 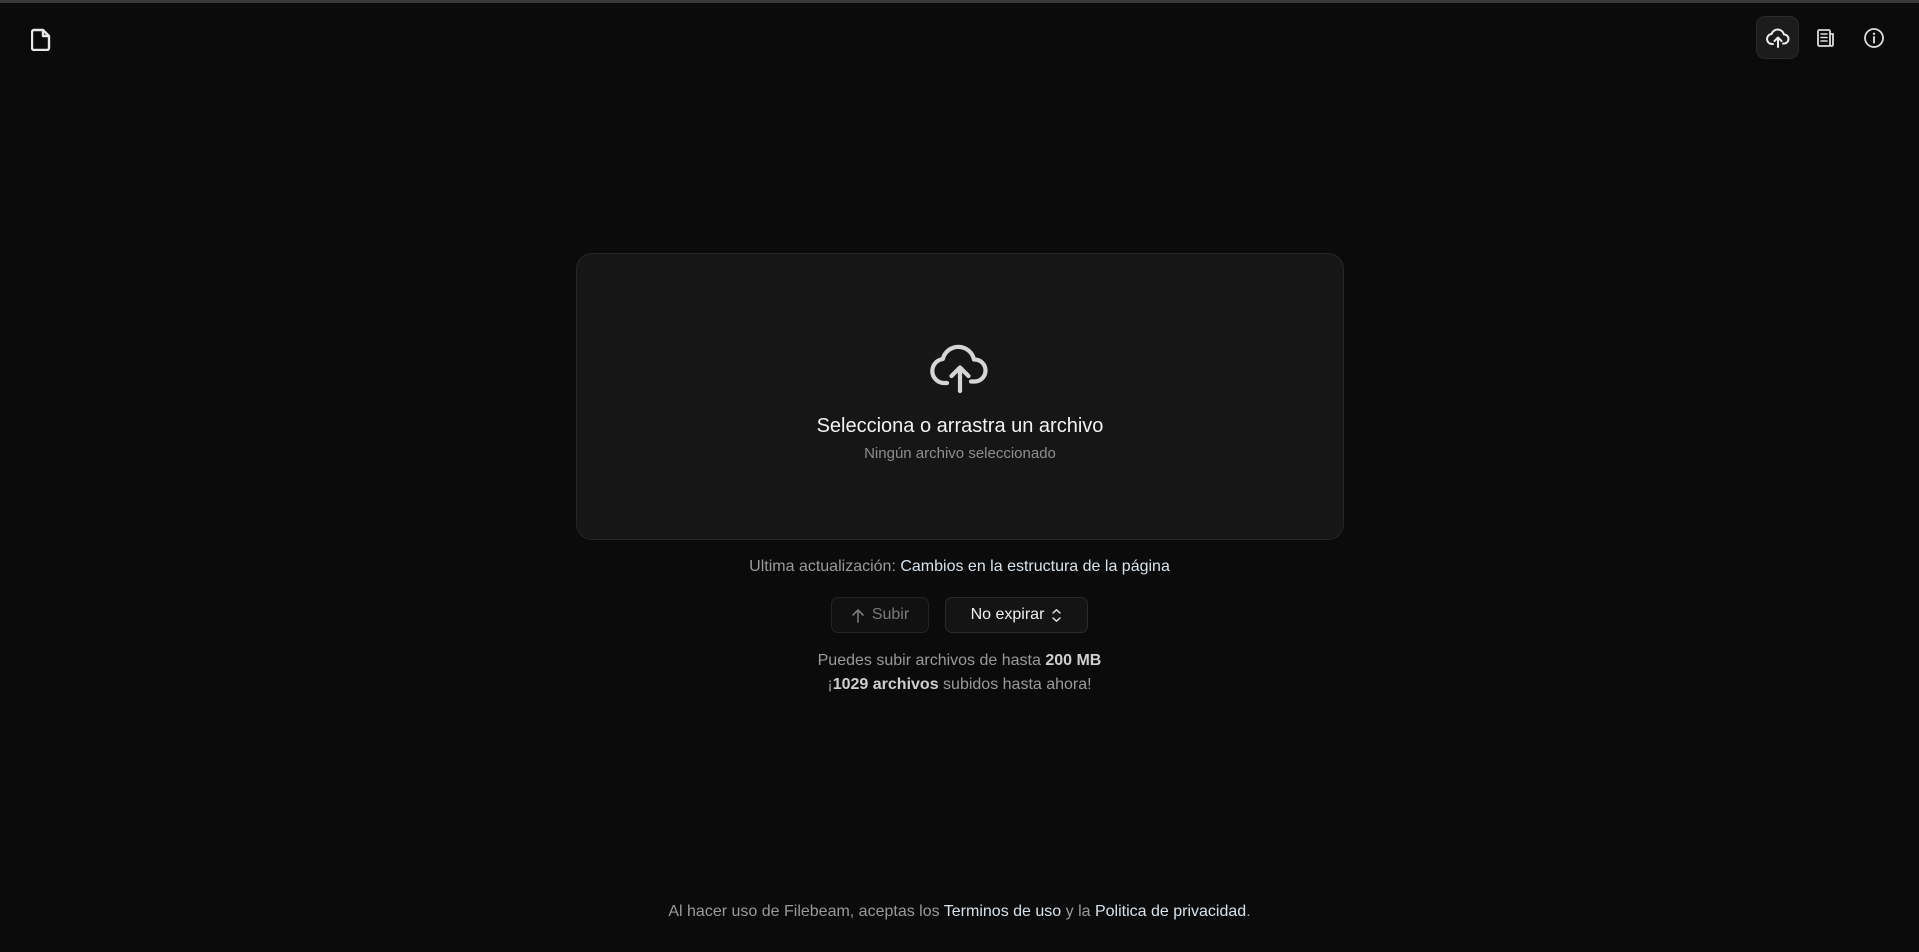 I want to click on footer-prefix: Al hacer uso de Filebeam, aceptas los, so click(x=804, y=911).